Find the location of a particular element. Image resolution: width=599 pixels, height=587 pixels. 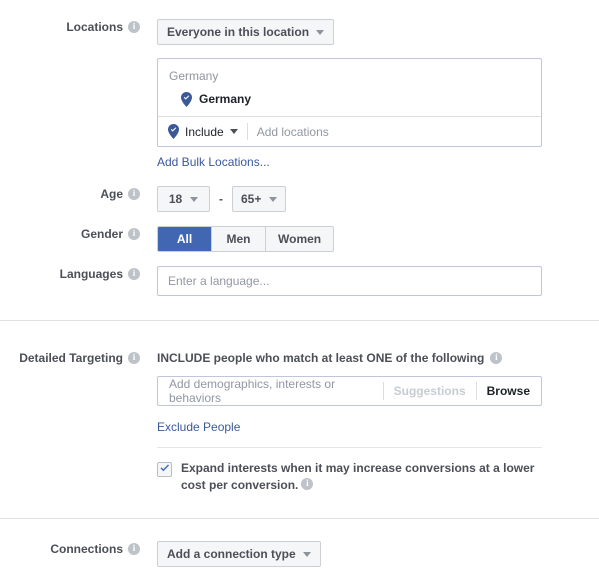

audience-type-dropdown: Everyone in this location is located at coordinates (246, 32).